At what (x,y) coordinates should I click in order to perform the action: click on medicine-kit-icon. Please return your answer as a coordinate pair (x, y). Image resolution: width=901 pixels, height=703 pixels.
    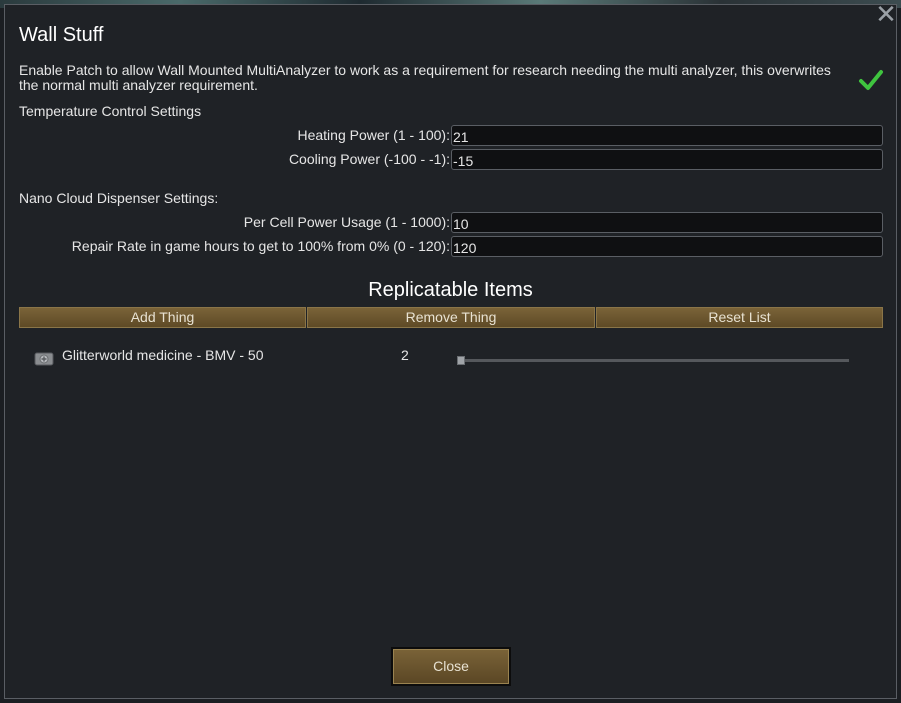
    Looking at the image, I should click on (44, 359).